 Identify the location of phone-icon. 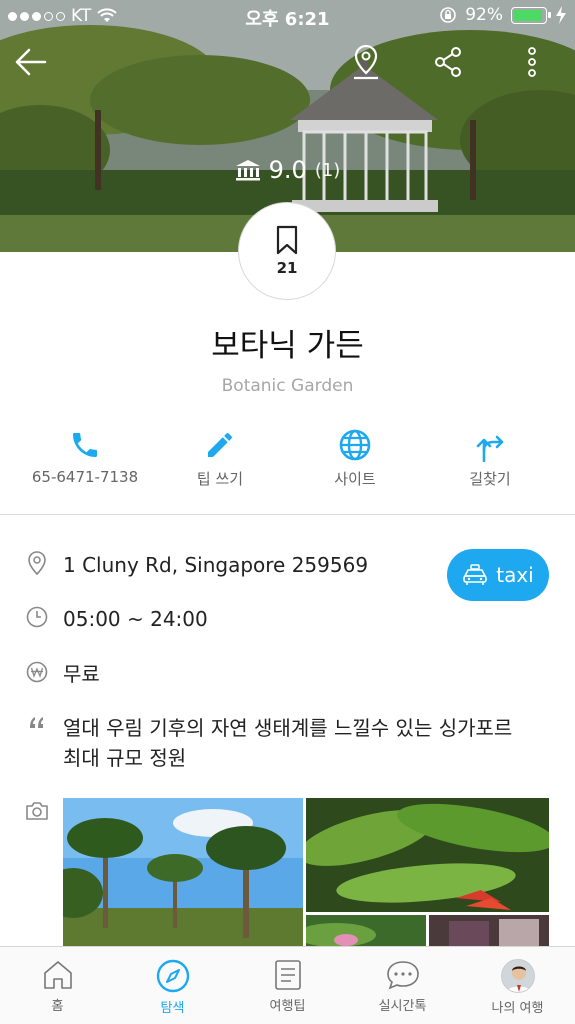
(85, 445).